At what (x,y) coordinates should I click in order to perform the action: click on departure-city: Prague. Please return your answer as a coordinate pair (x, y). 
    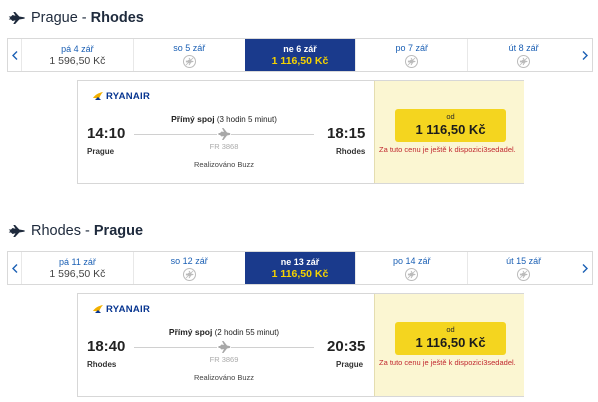
    Looking at the image, I should click on (101, 151).